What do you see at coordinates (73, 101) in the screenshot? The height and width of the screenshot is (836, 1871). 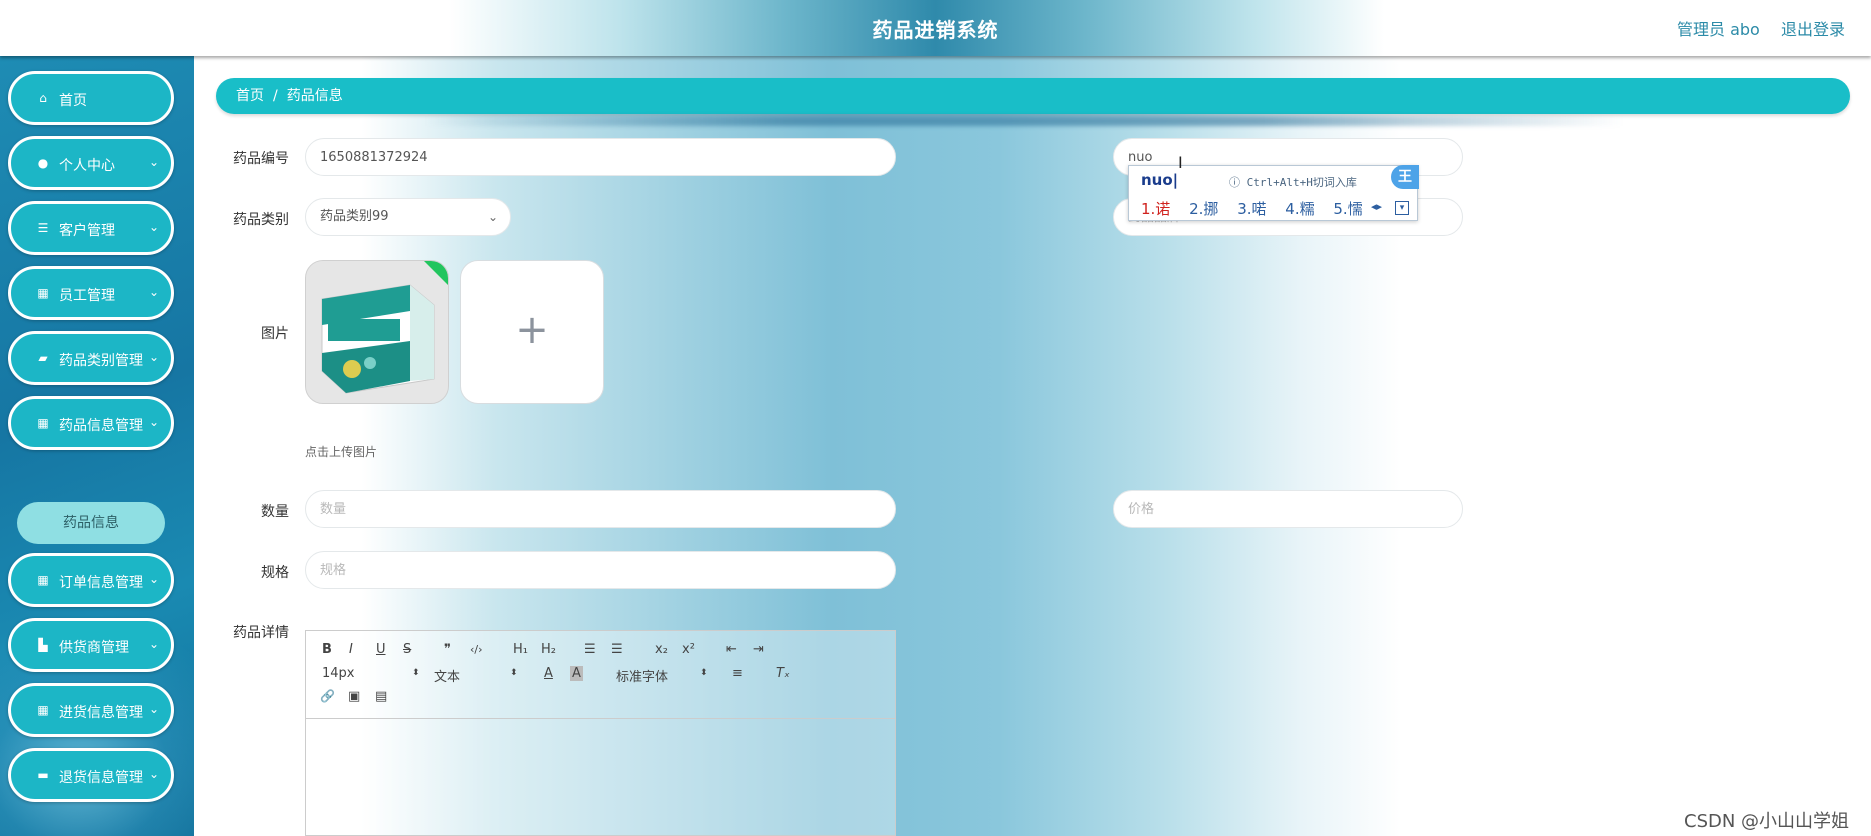 I see `sidebar-item-label: 首页` at bounding box center [73, 101].